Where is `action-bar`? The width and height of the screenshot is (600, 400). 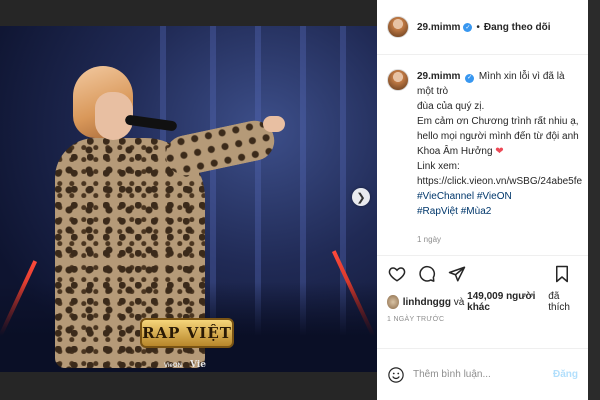 action-bar is located at coordinates (482, 273).